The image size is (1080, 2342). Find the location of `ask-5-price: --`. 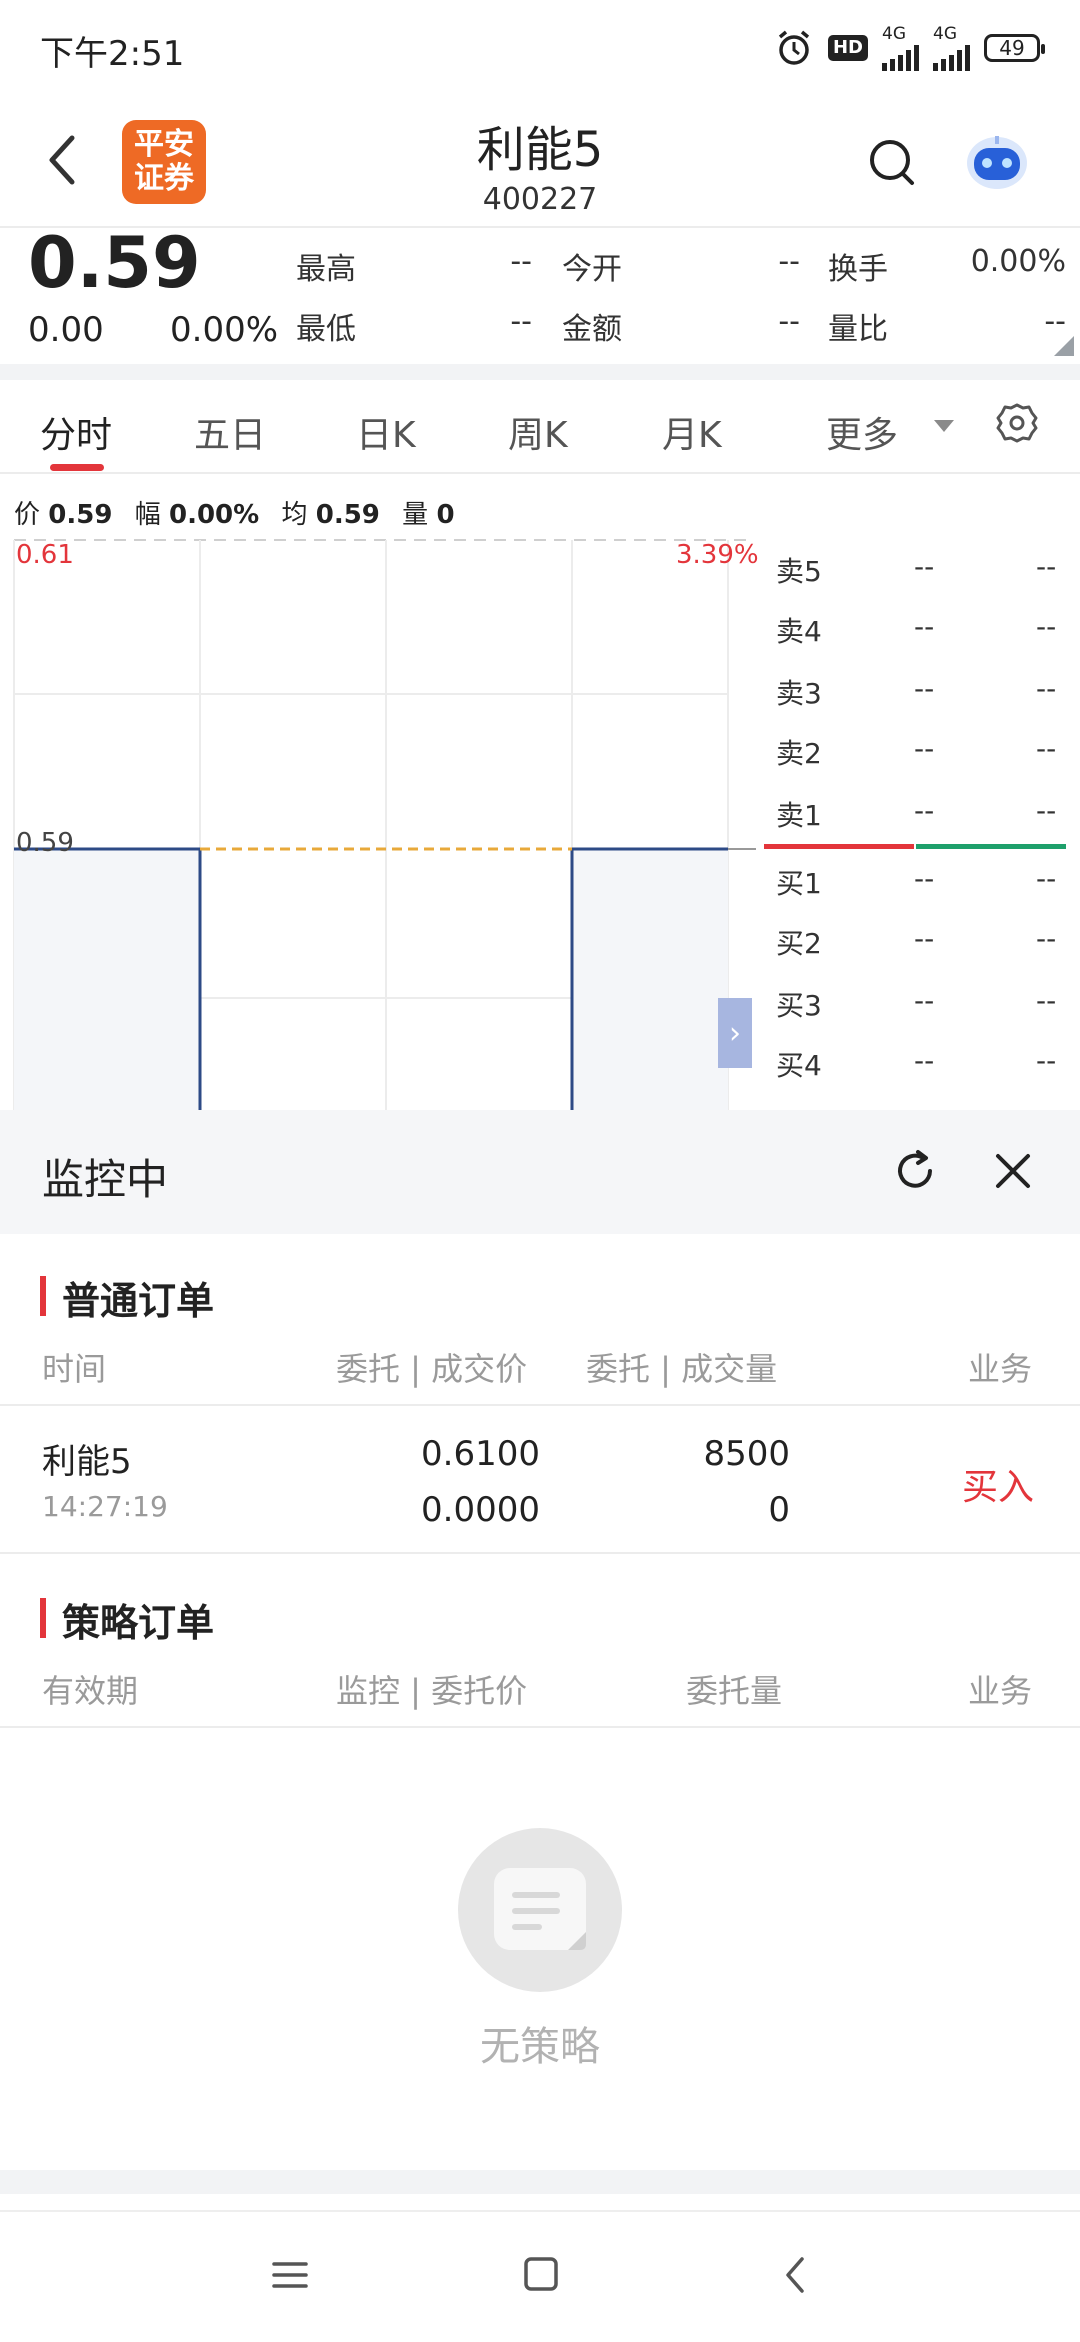

ask-5-price: -- is located at coordinates (924, 566).